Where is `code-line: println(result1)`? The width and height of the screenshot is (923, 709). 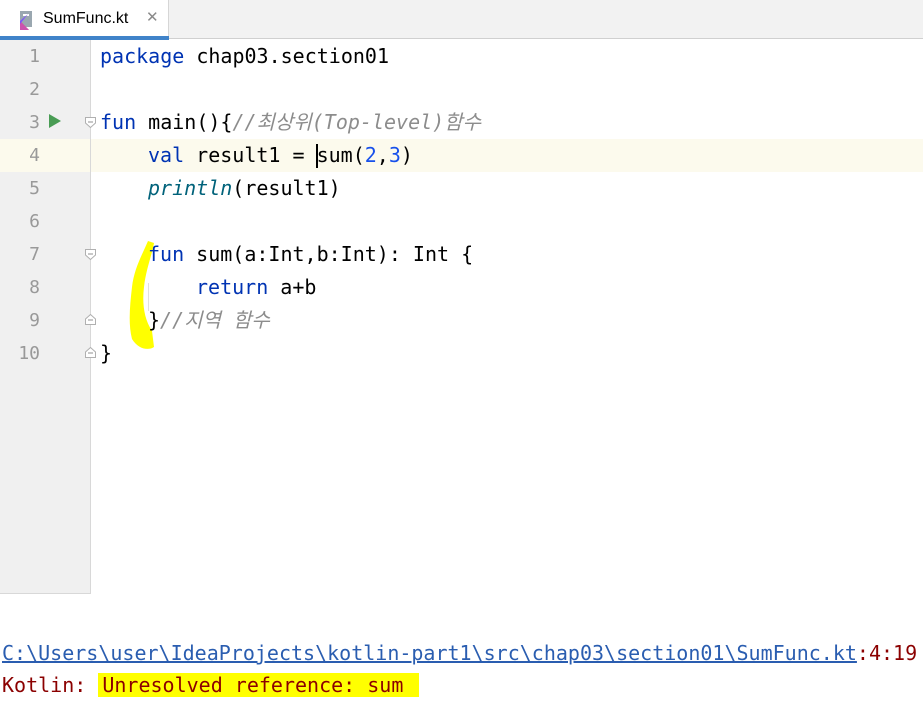
code-line: println(result1) is located at coordinates (244, 188).